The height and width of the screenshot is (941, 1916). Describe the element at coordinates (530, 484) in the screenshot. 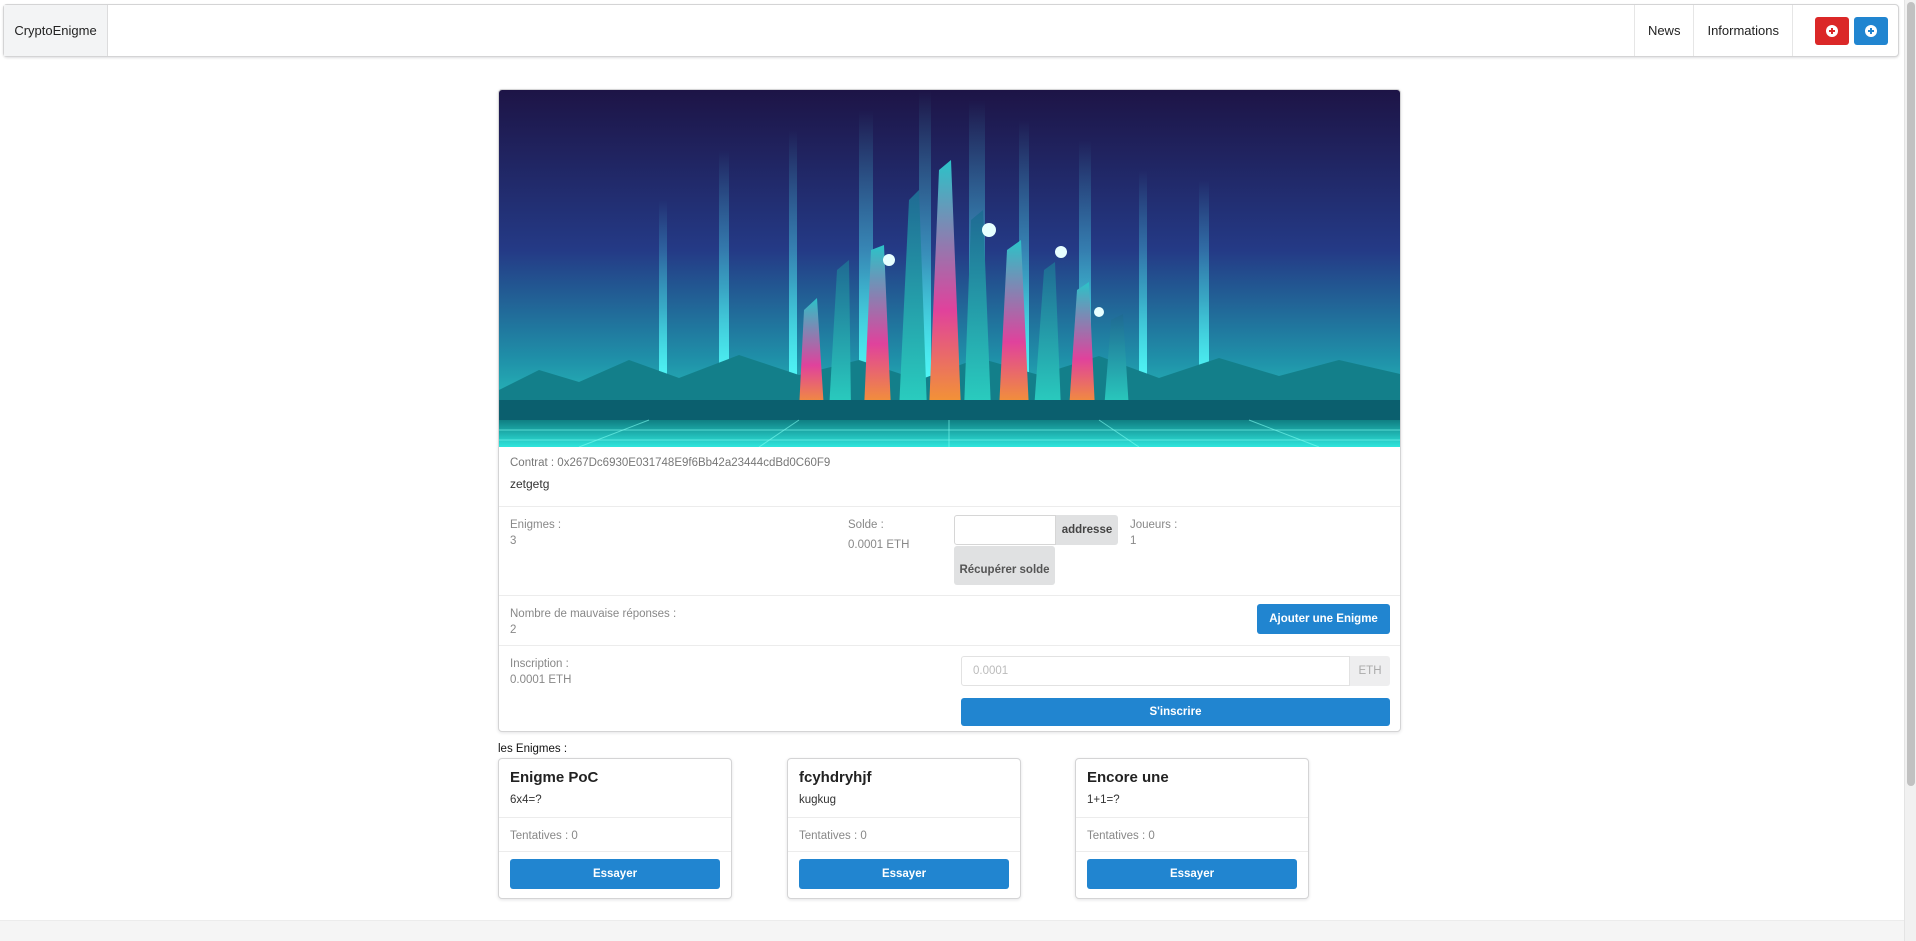

I see `contract-description: zetgetg` at that location.